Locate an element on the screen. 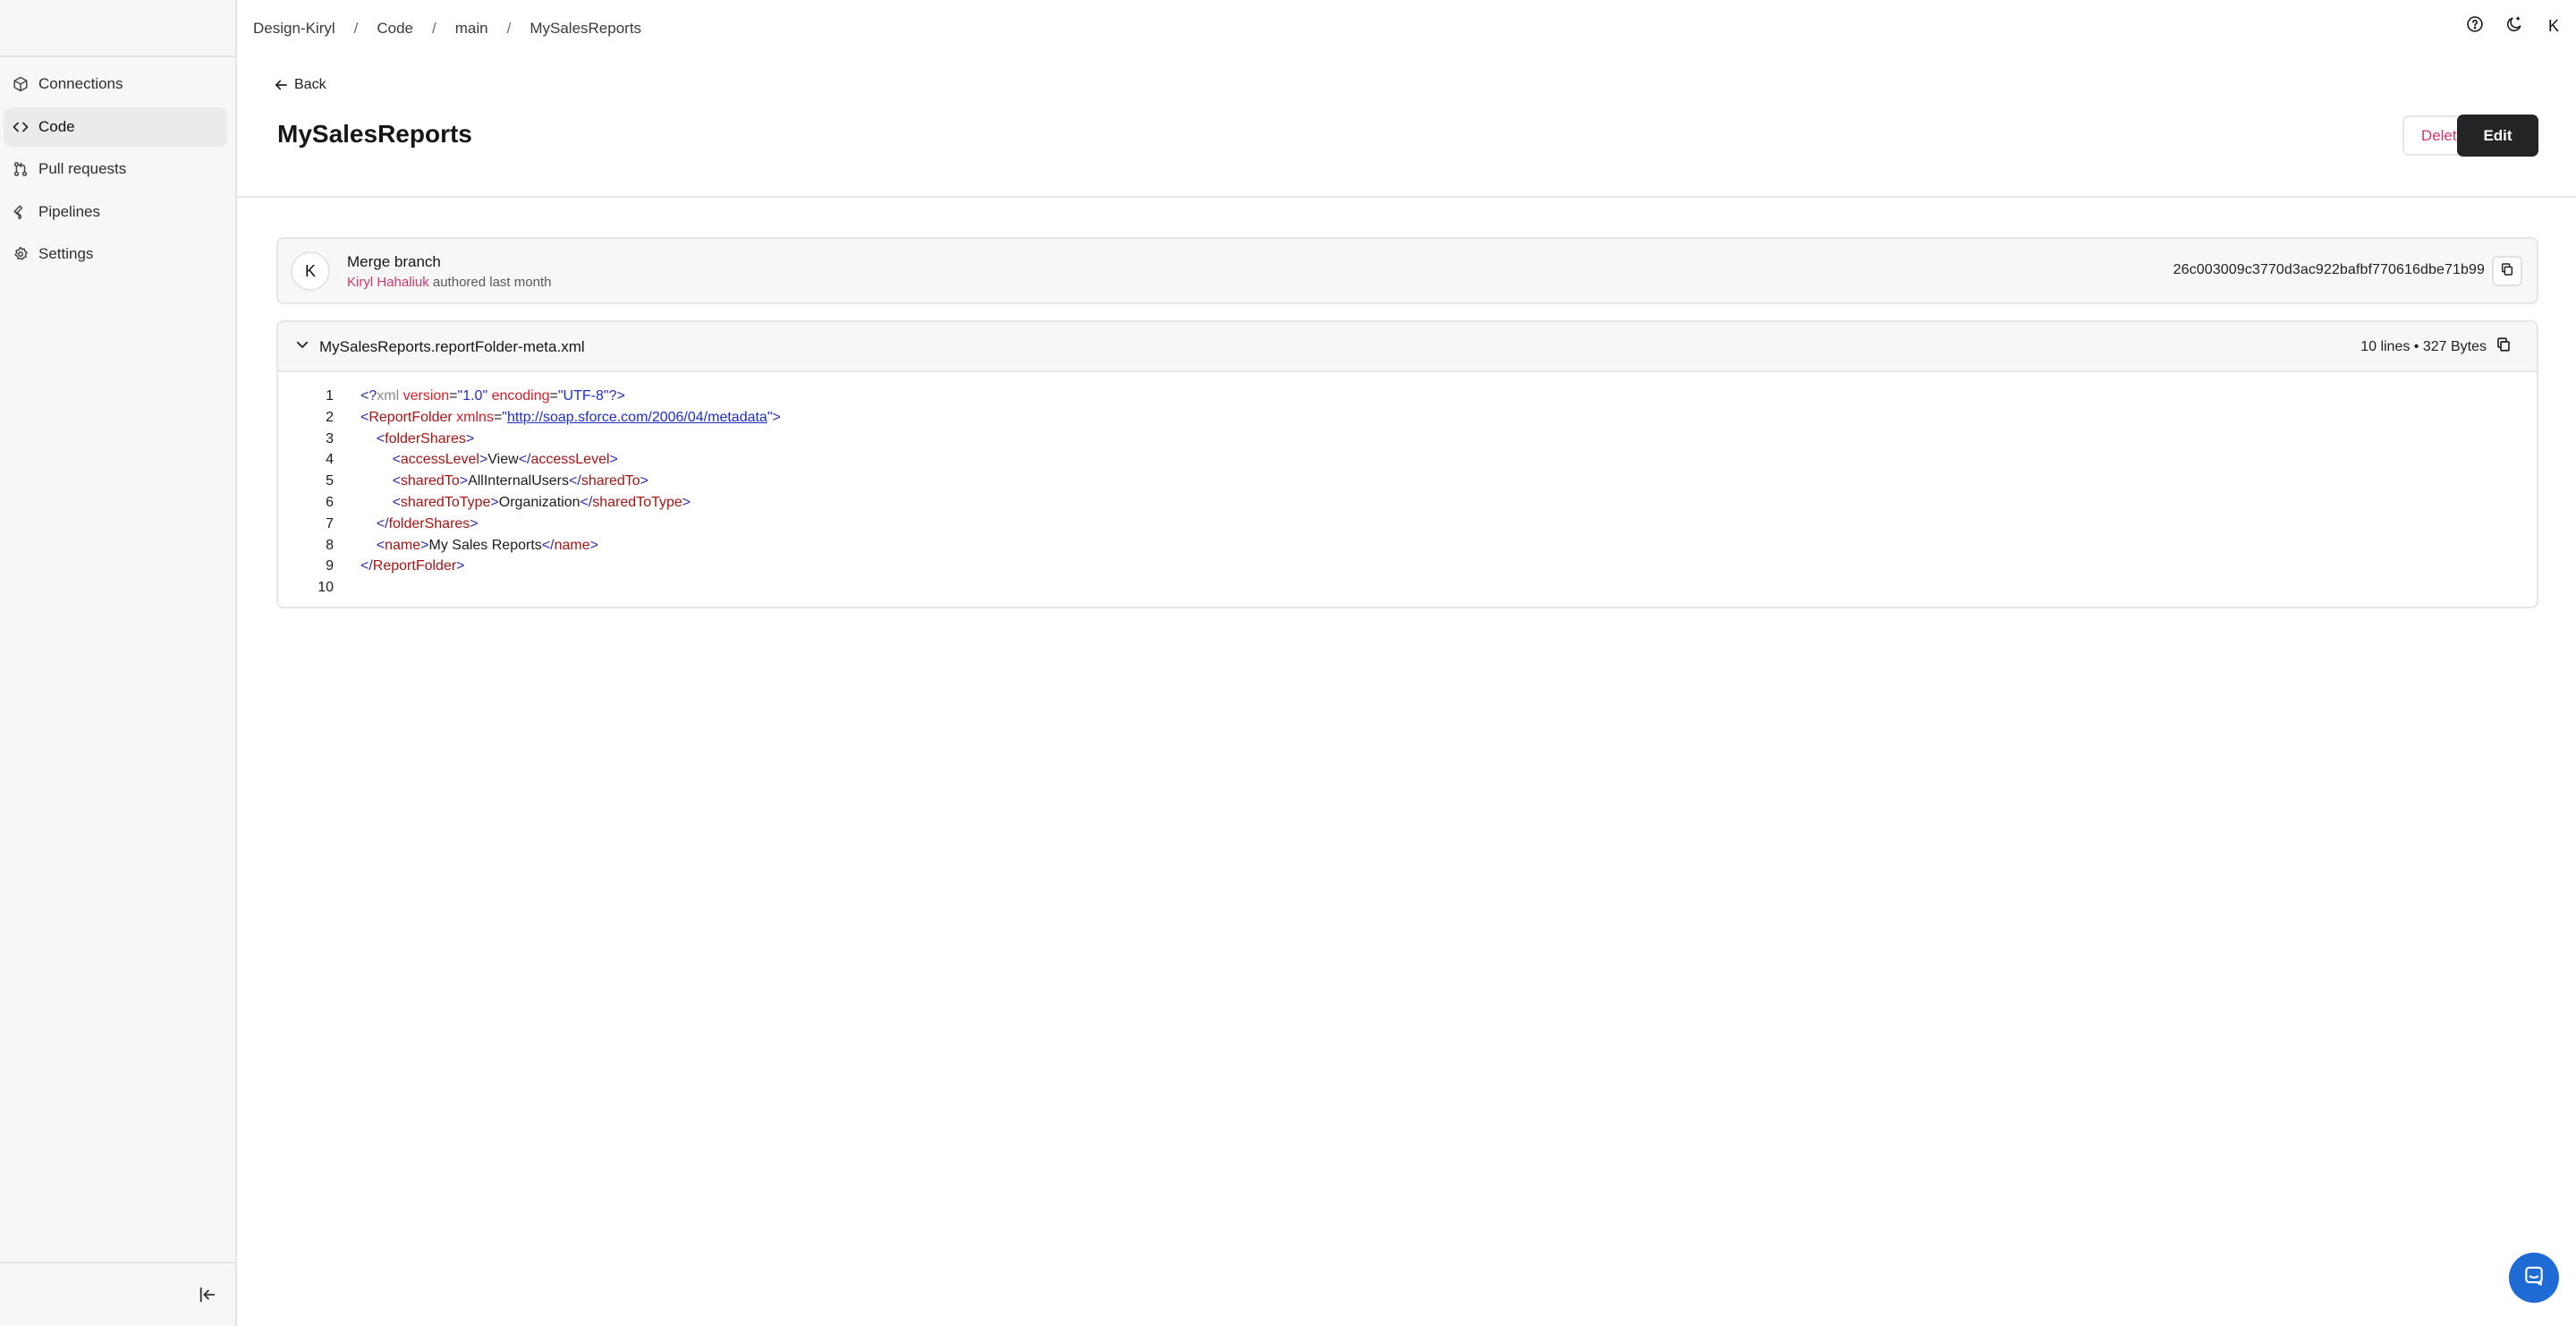 The width and height of the screenshot is (2576, 1326). code-icon is located at coordinates (20, 127).